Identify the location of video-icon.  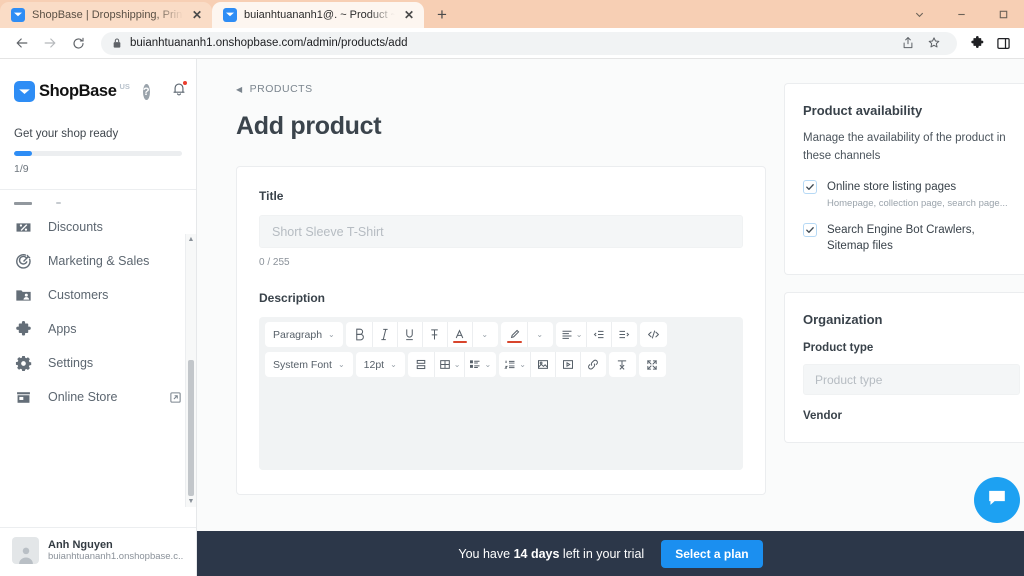
(567, 364).